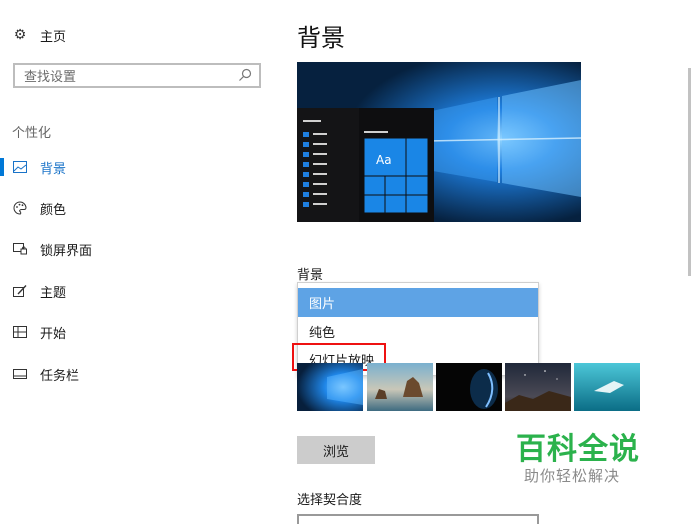 The image size is (692, 524). I want to click on background-preview: Aa, so click(439, 142).